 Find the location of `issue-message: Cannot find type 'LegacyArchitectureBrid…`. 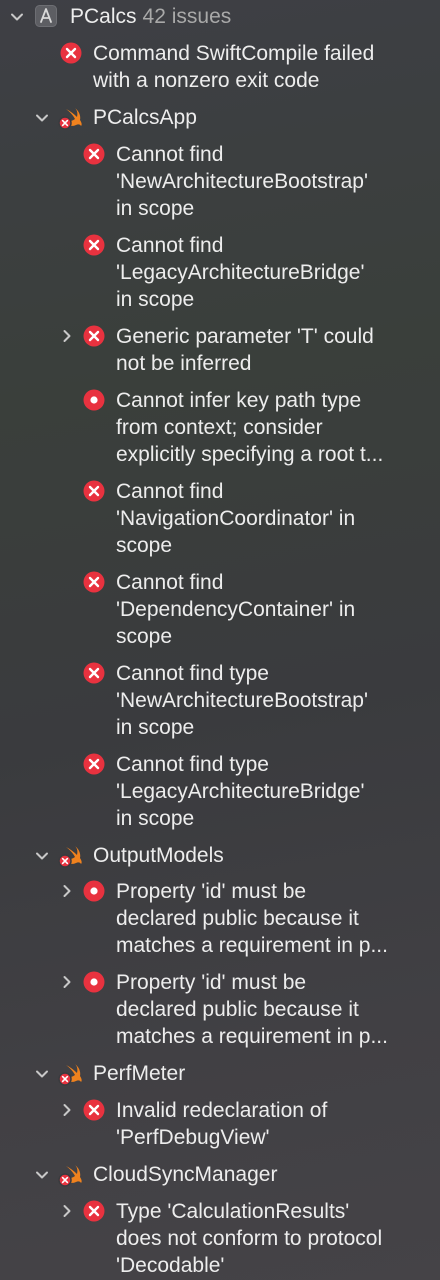

issue-message: Cannot find type 'LegacyArchitectureBrid… is located at coordinates (240, 791).